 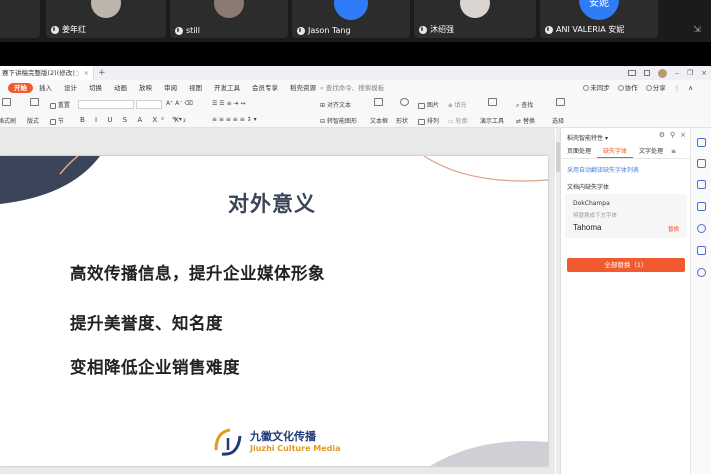 I want to click on menu-member: 会员专享, so click(x=265, y=88).